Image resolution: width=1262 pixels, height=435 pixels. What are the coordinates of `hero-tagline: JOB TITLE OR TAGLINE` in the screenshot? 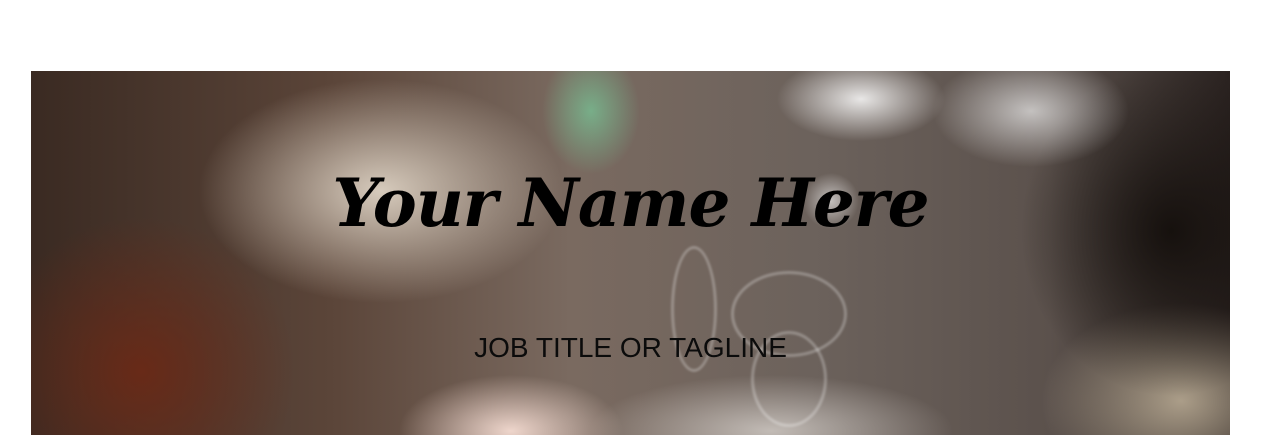 It's located at (630, 347).